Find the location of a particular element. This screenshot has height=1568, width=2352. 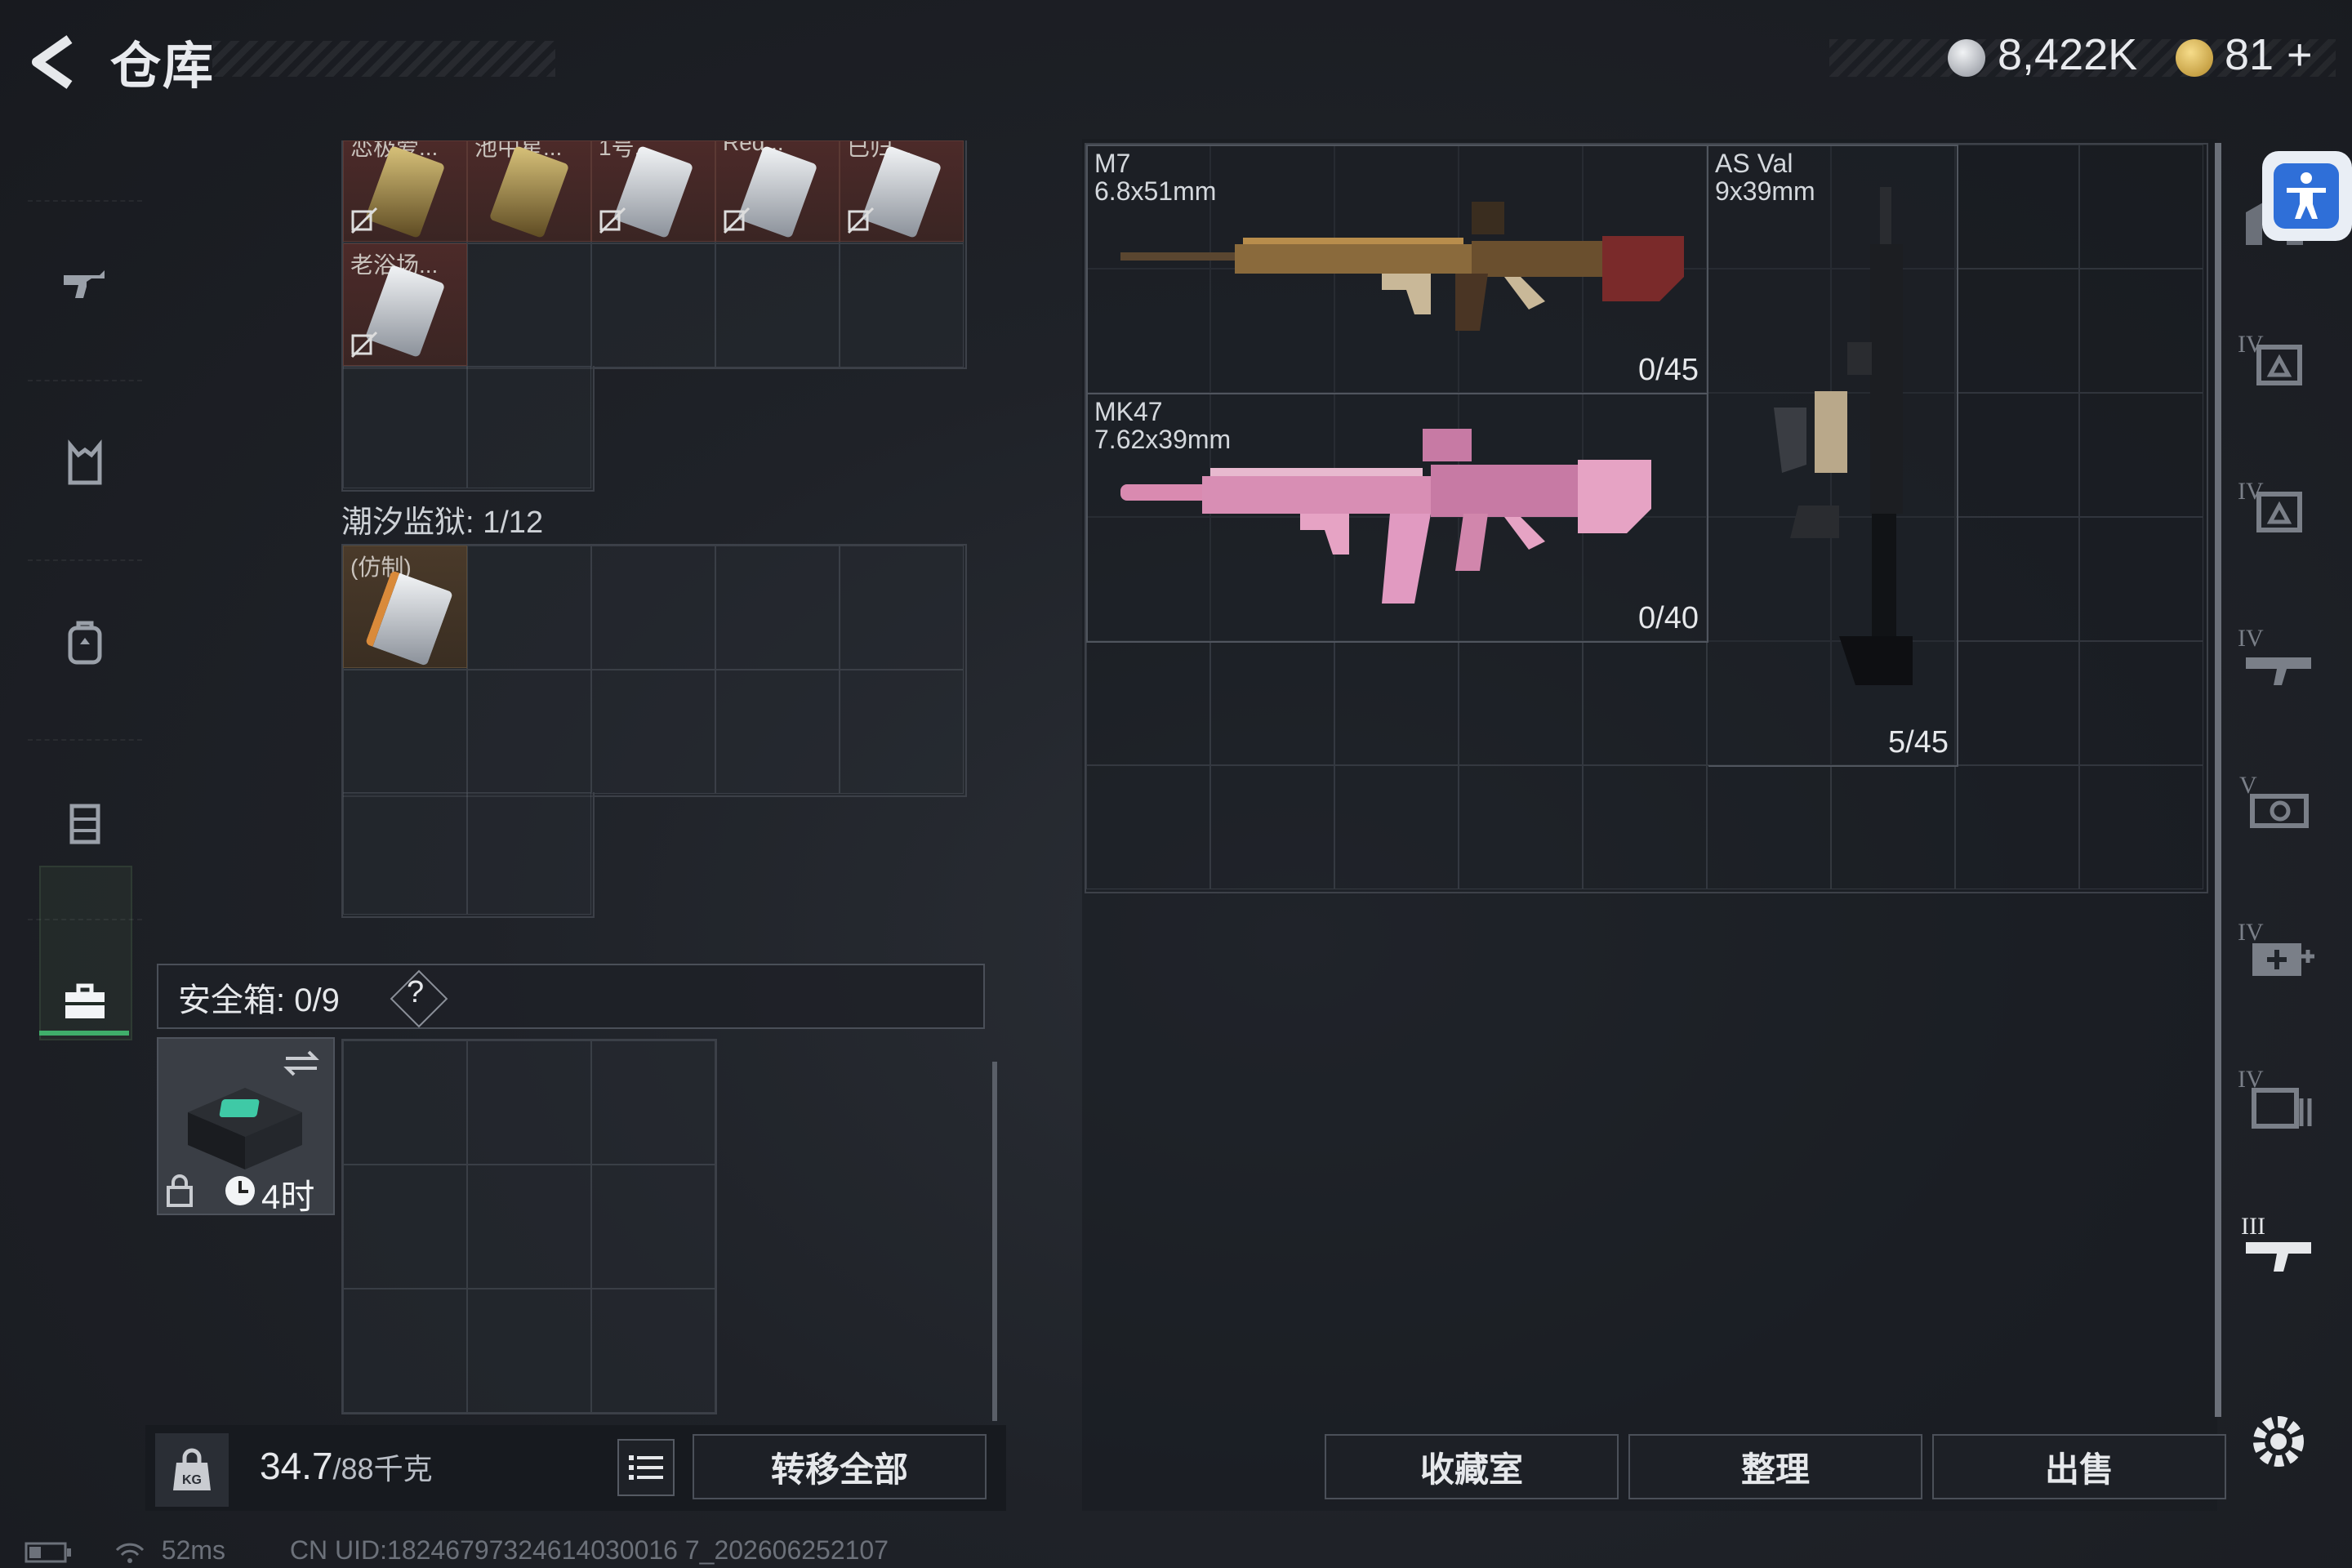

page-title: 仓库 is located at coordinates (163, 66).